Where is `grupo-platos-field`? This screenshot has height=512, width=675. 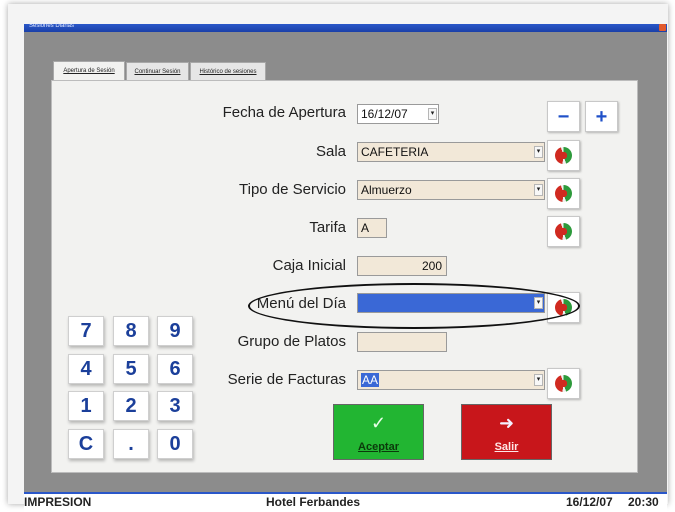
grupo-platos-field is located at coordinates (402, 342).